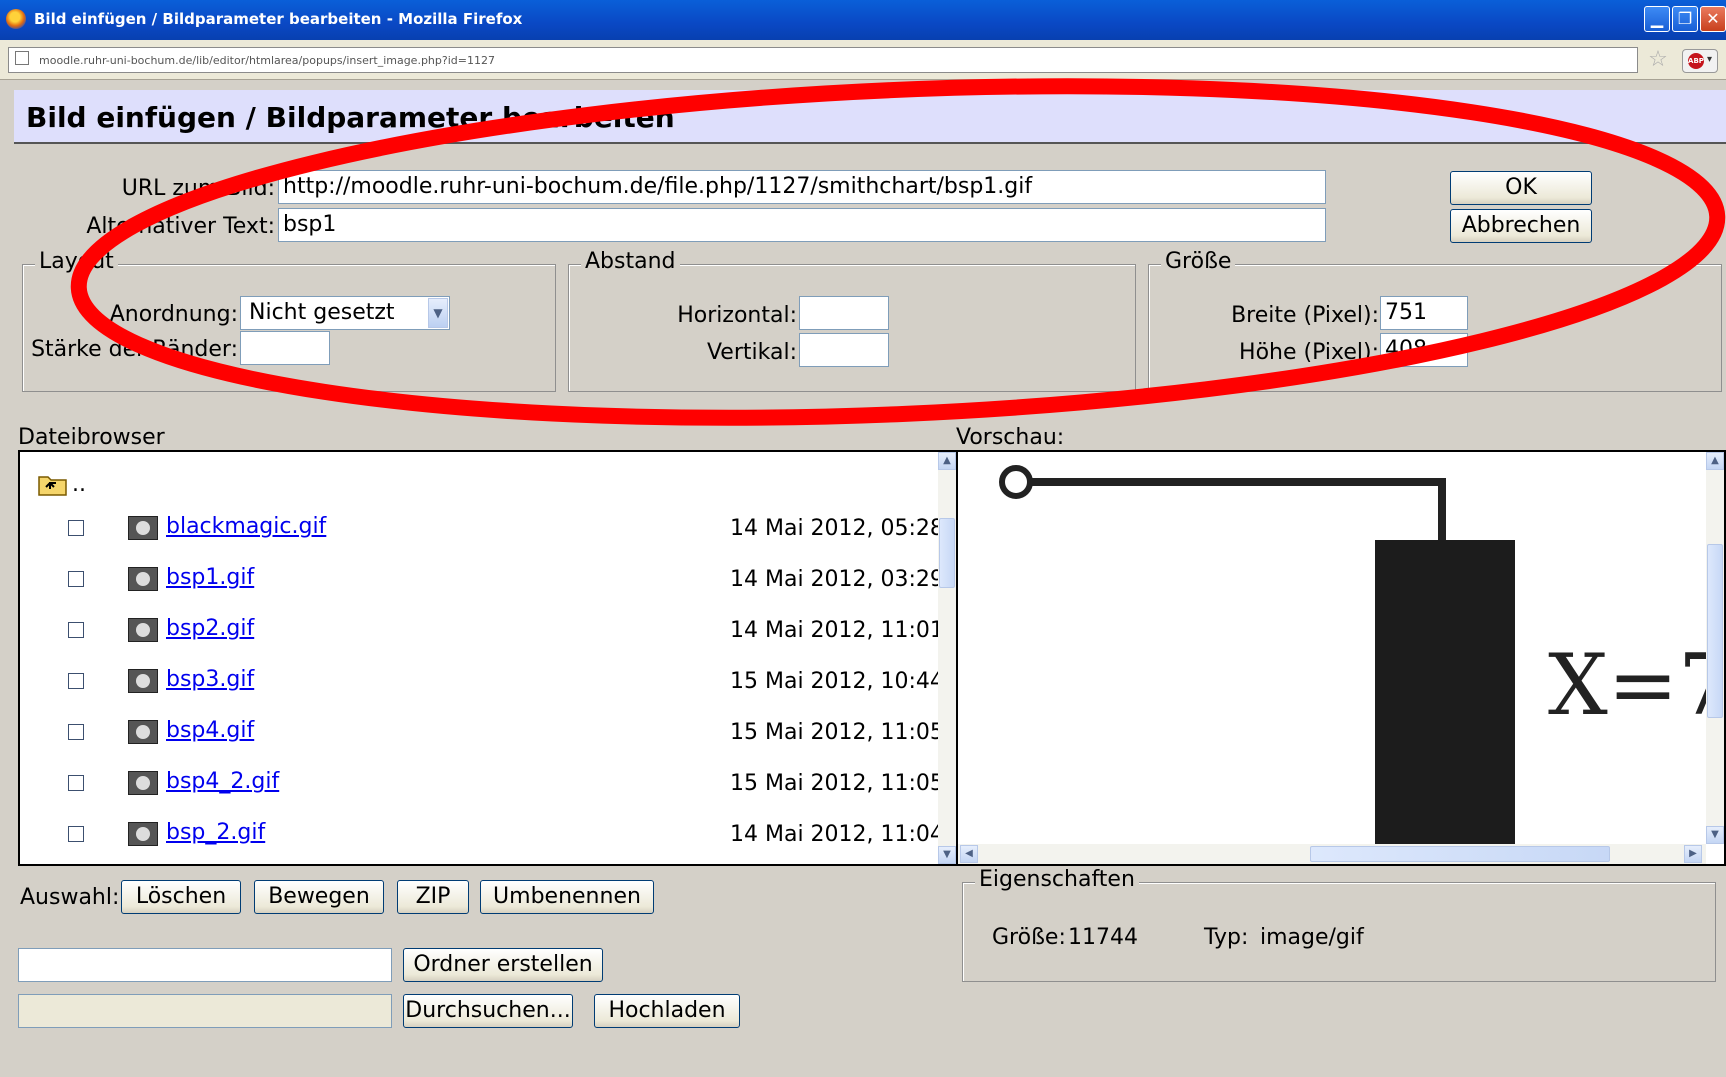  I want to click on file-link: blackmagic.gif, so click(246, 526).